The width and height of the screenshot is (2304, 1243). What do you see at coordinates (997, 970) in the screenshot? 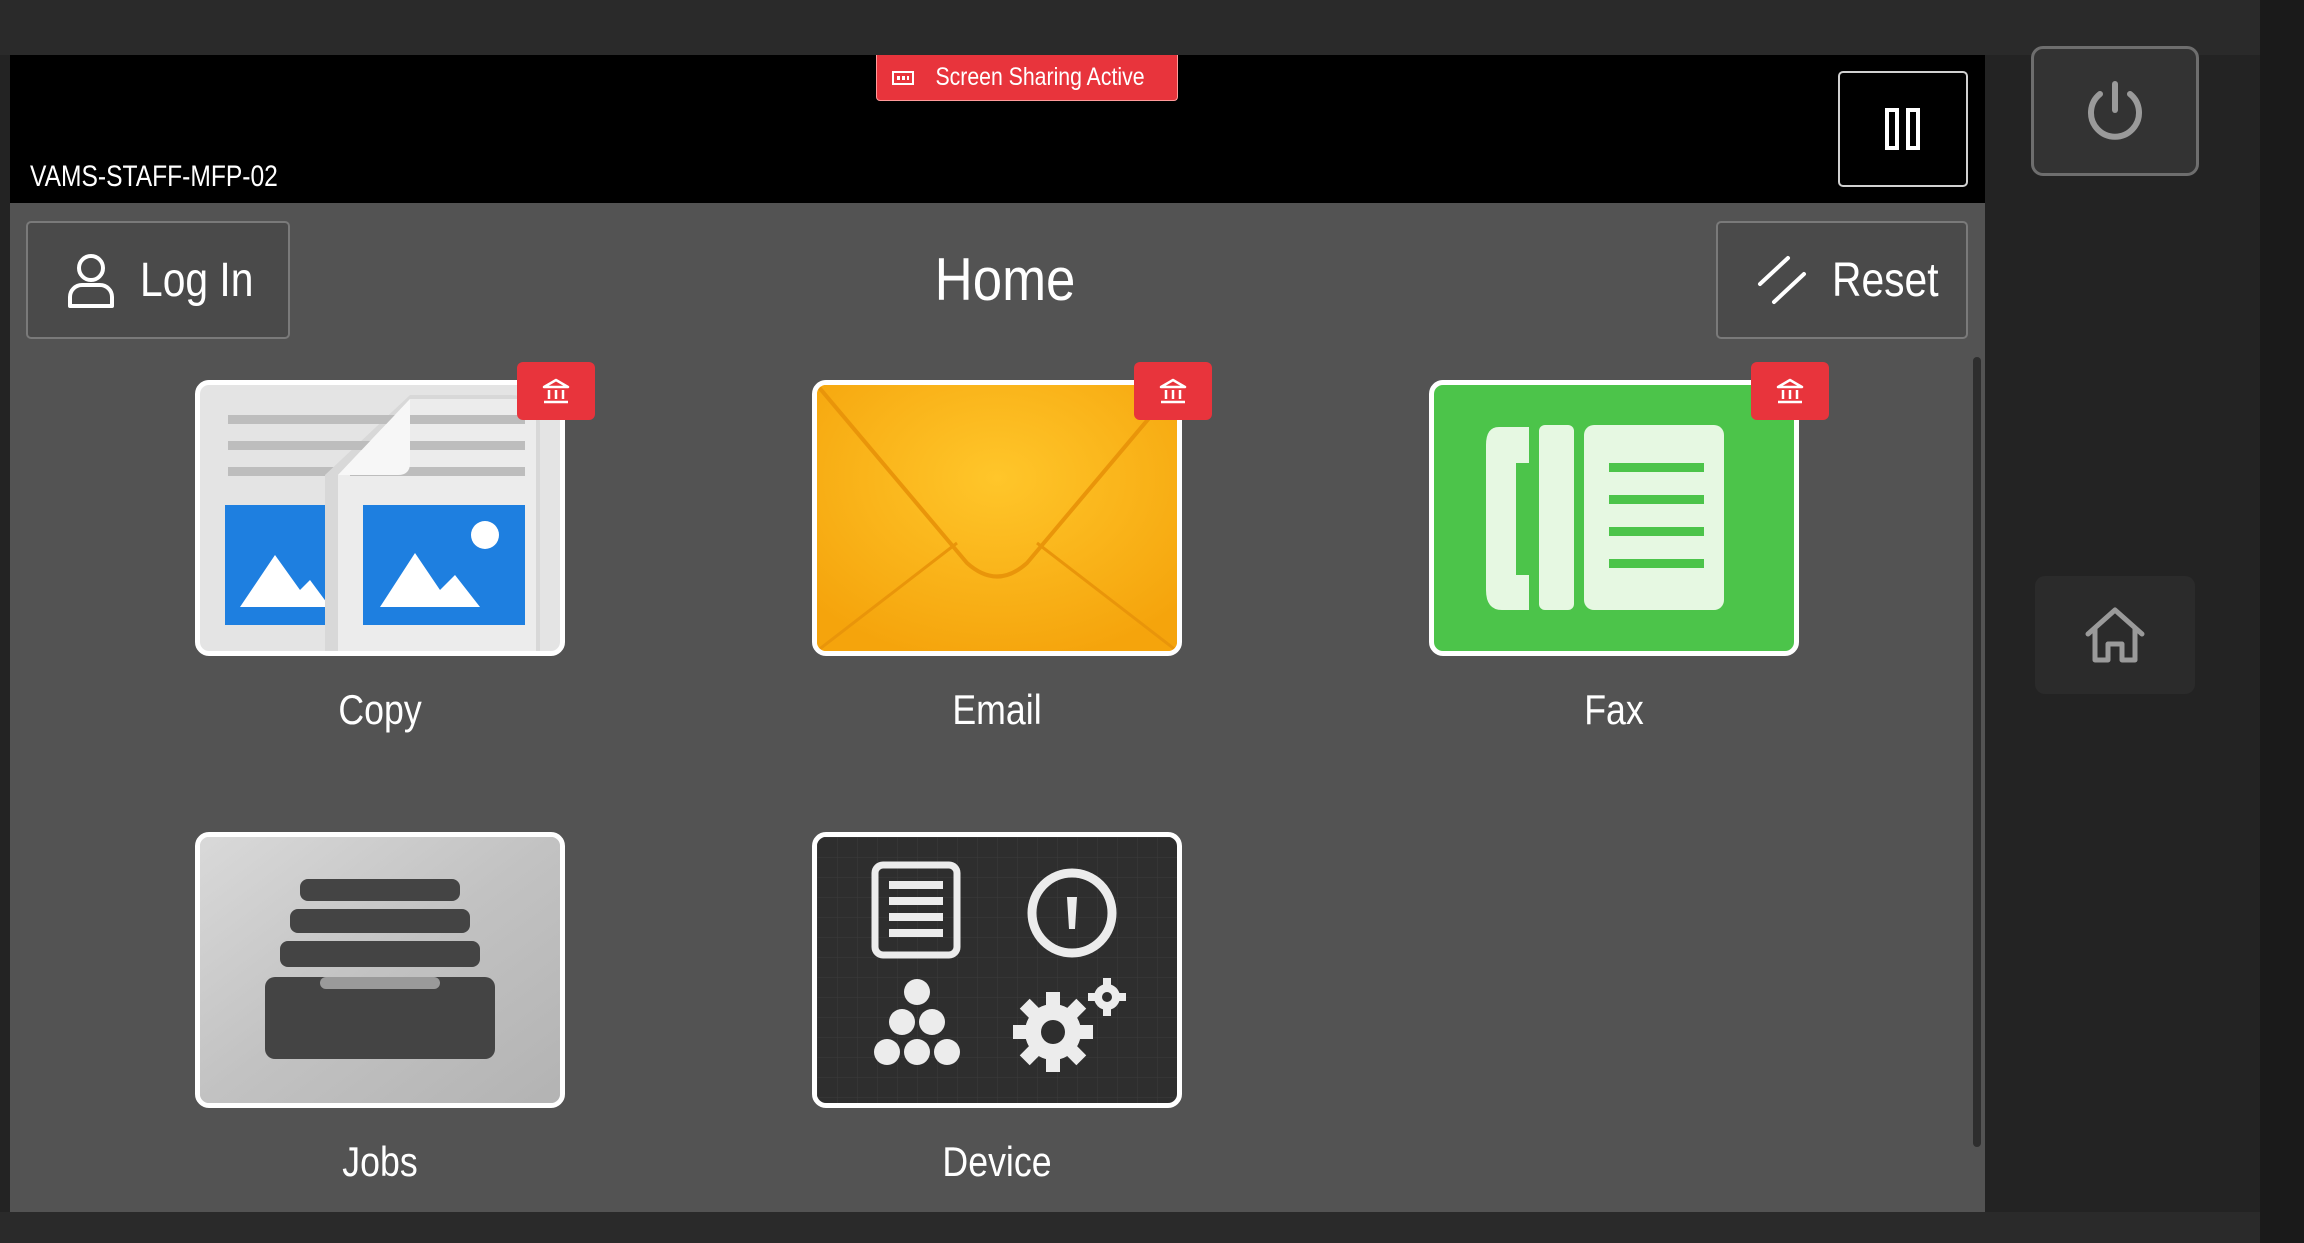
I see `device-settings-icon` at bounding box center [997, 970].